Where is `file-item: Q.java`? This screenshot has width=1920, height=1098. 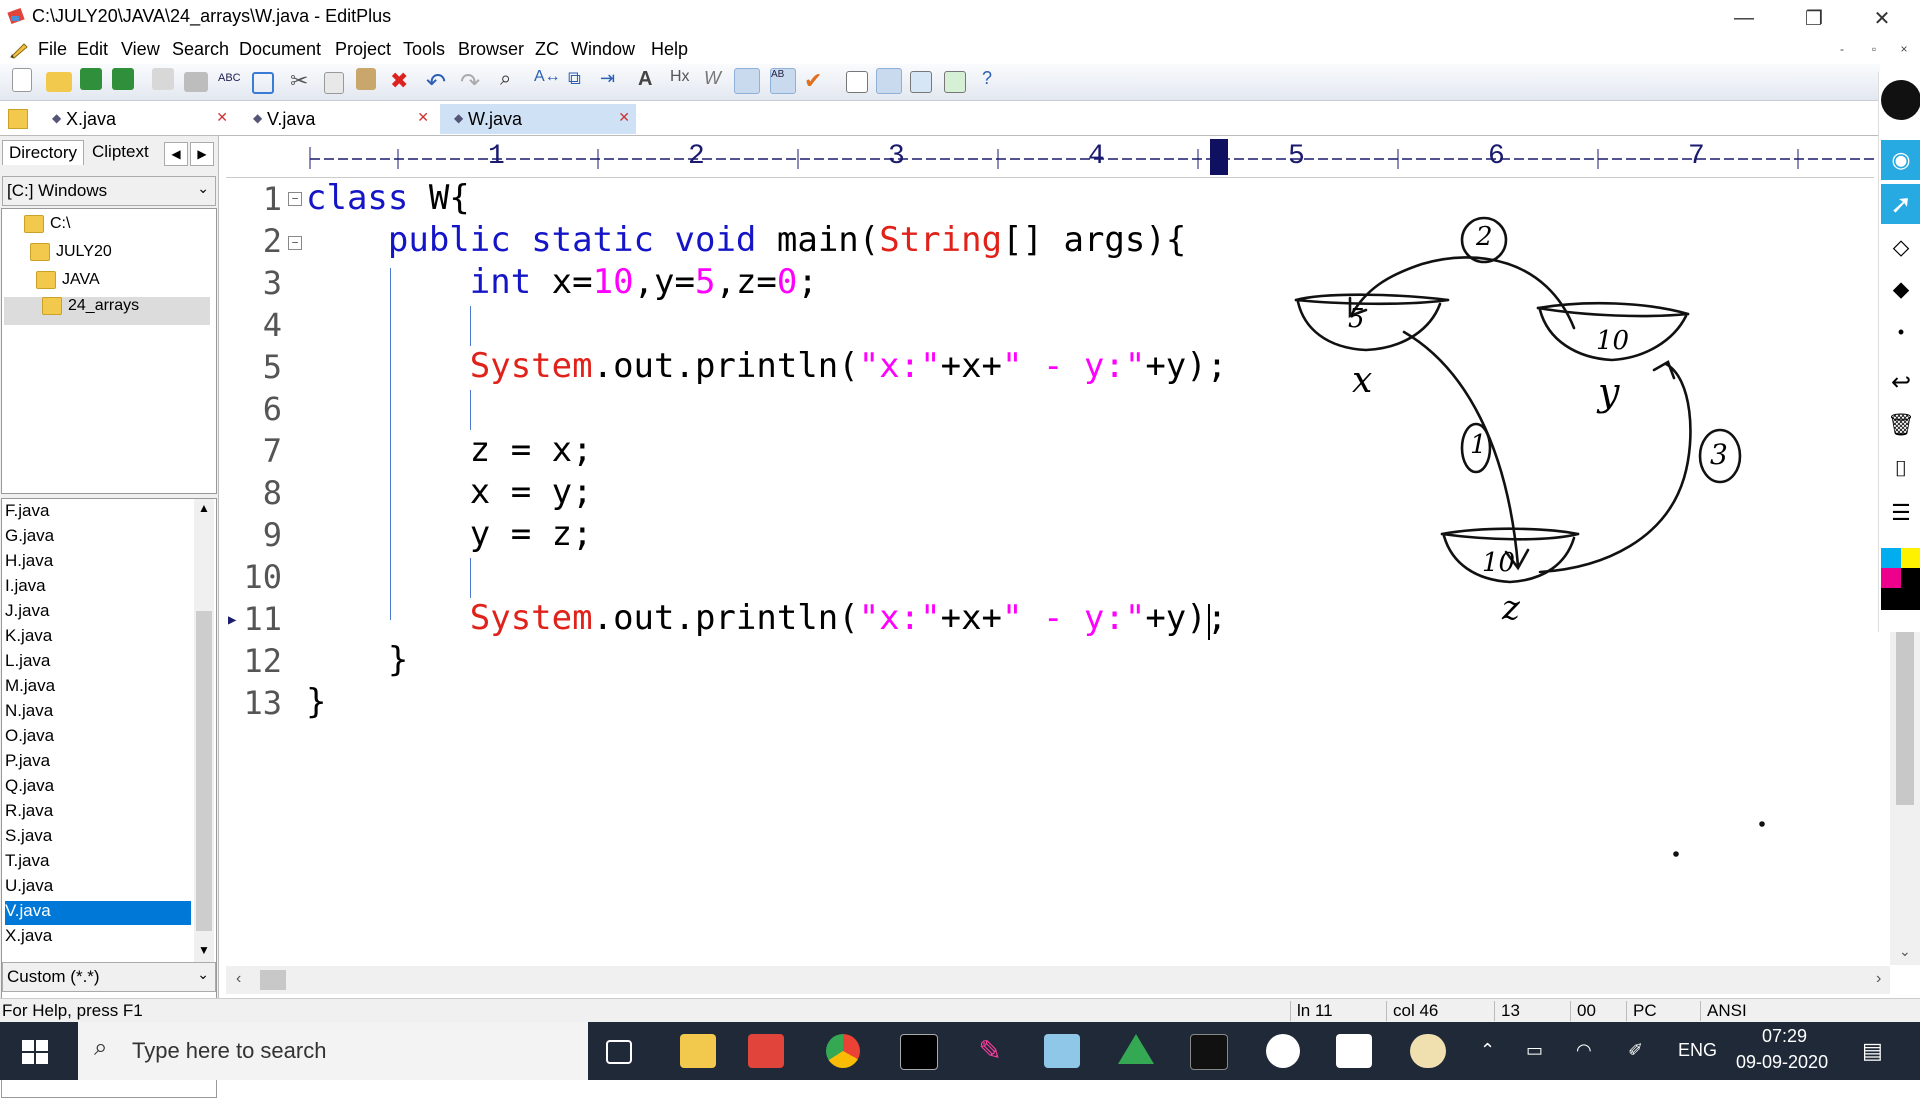 file-item: Q.java is located at coordinates (98, 788).